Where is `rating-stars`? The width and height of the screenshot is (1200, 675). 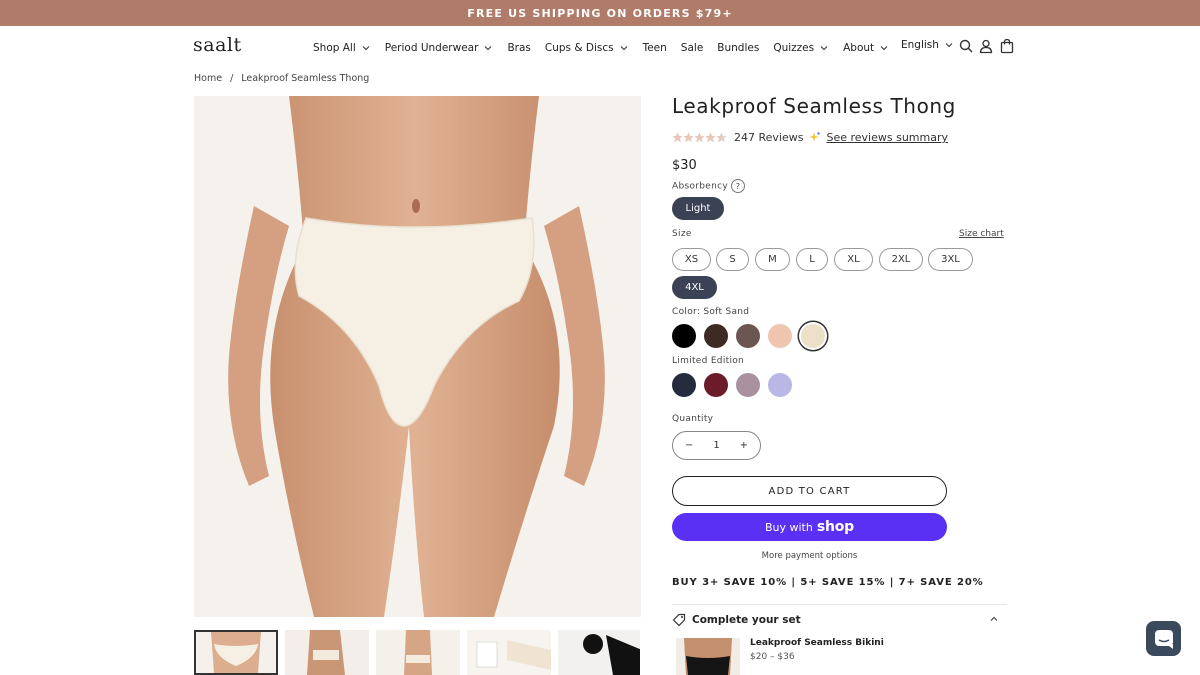
rating-stars is located at coordinates (700, 137).